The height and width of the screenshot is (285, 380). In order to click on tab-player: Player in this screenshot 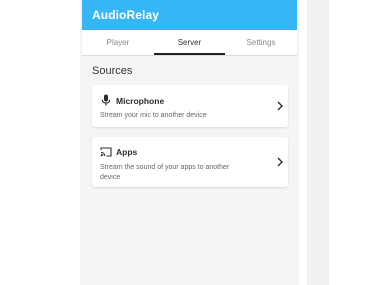, I will do `click(118, 42)`.